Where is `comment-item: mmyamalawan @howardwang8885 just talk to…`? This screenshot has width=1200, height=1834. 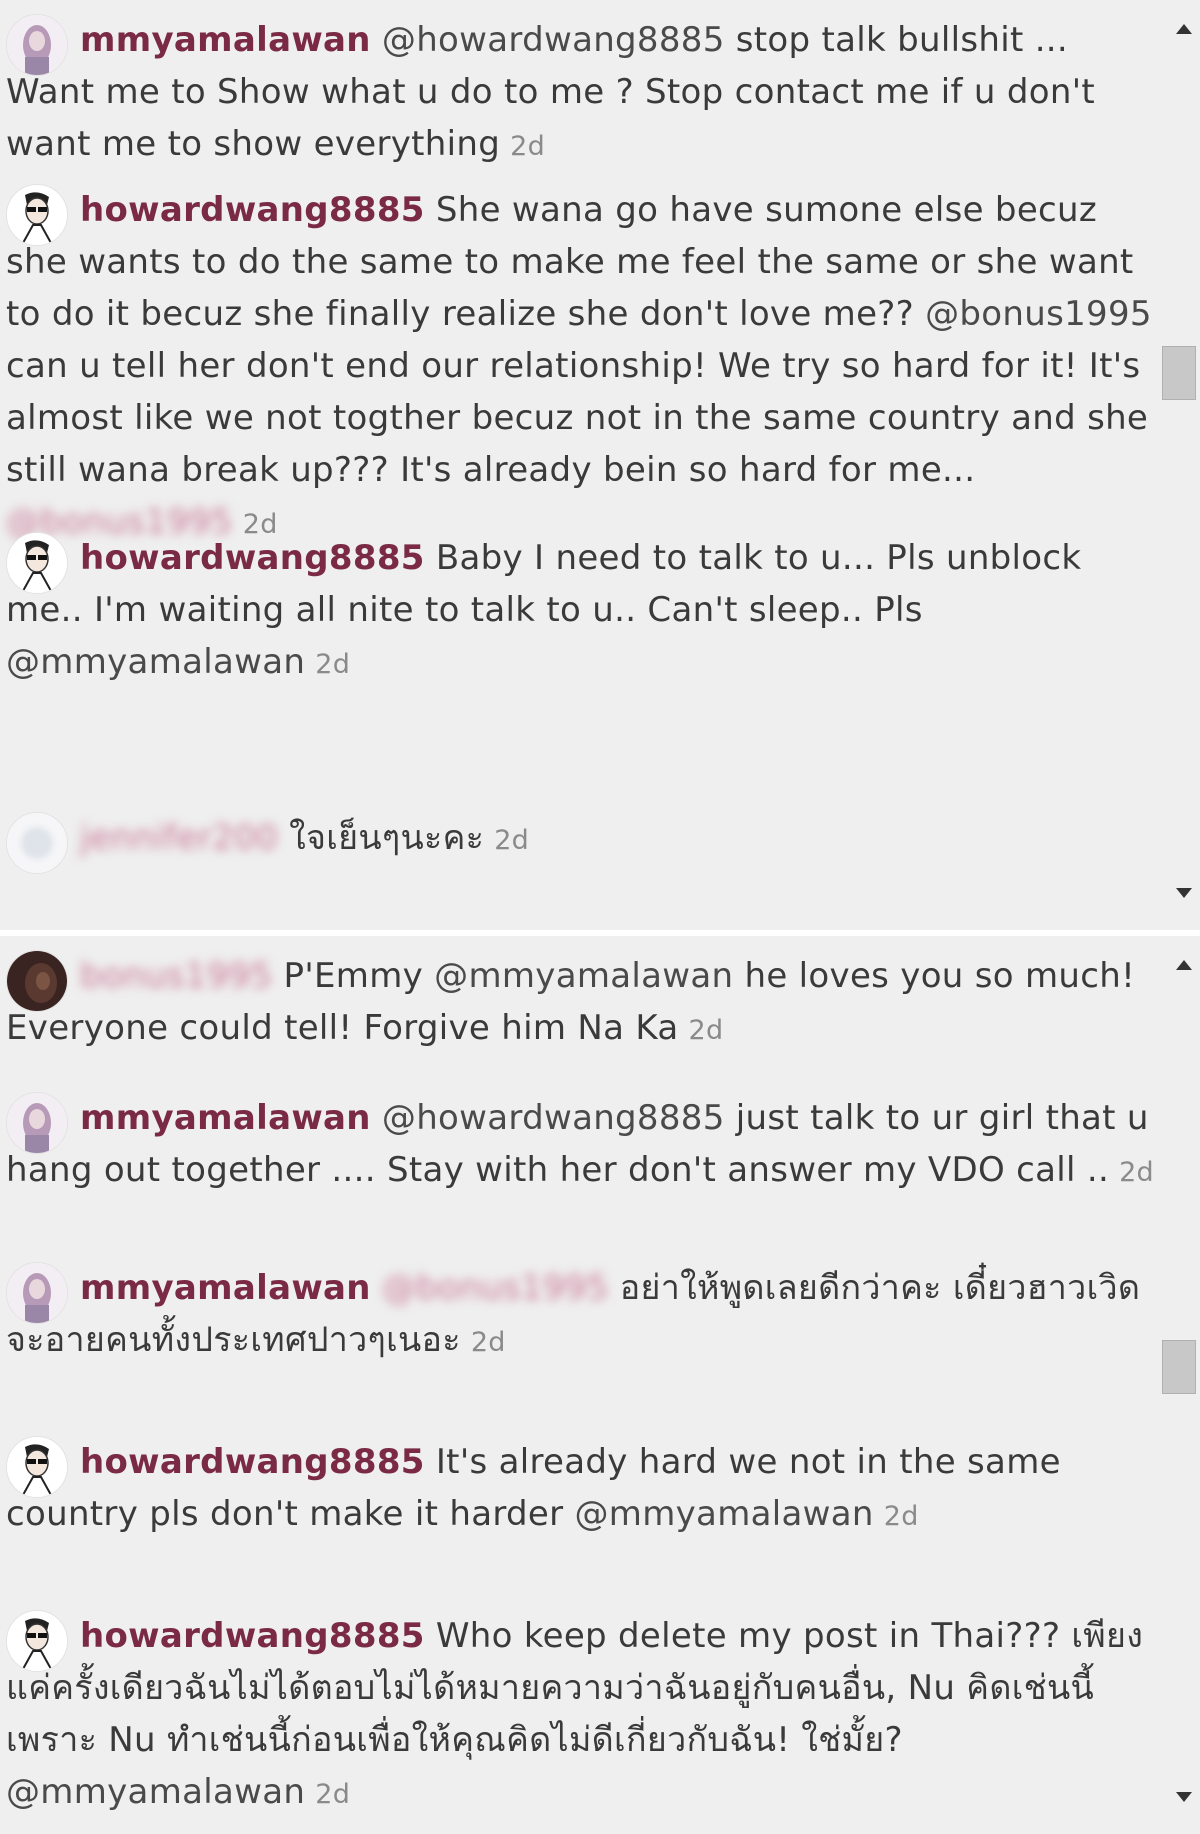 comment-item: mmyamalawan @howardwang8885 just talk to… is located at coordinates (581, 1145).